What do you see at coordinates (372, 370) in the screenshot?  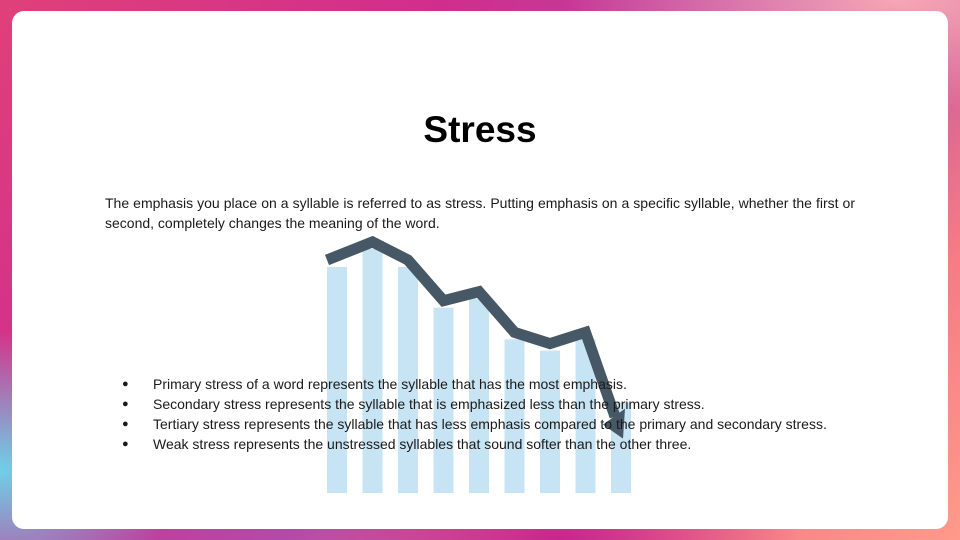 I see `chart-bar` at bounding box center [372, 370].